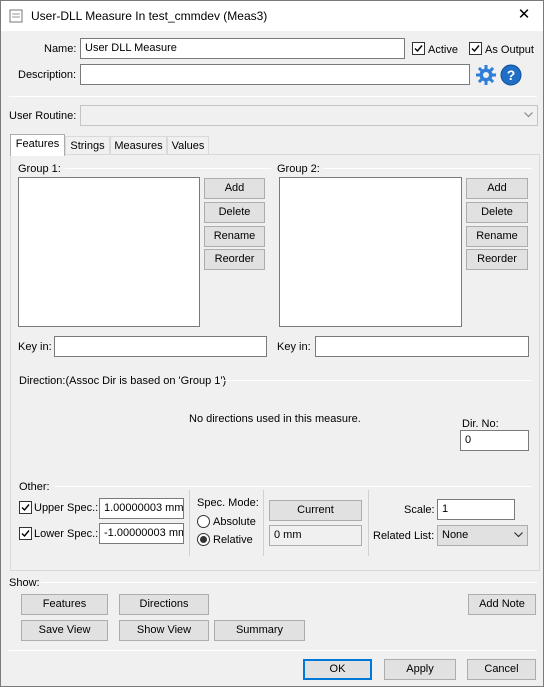 The image size is (544, 687). Describe the element at coordinates (234, 236) in the screenshot. I see `group1-rename-button: Rename` at that location.